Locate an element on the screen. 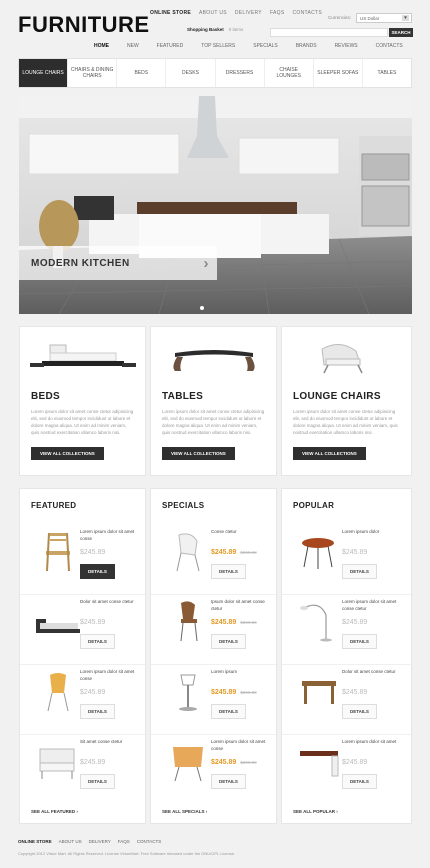 Image resolution: width=430 pixels, height=868 pixels. see-all-popular-link: SEE ALL POPULAR › is located at coordinates (315, 811).